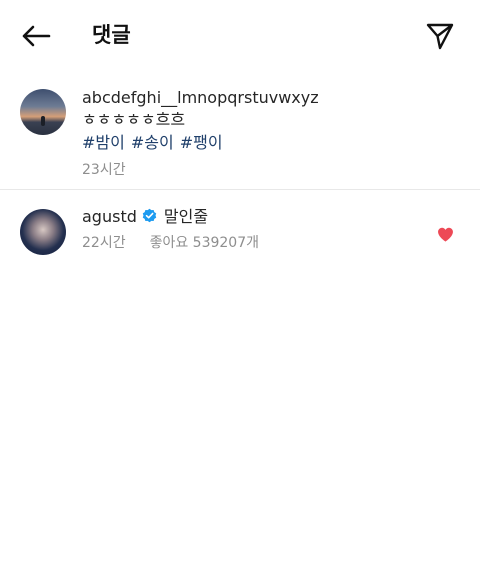 The width and height of the screenshot is (480, 571). I want to click on like-button, so click(445, 234).